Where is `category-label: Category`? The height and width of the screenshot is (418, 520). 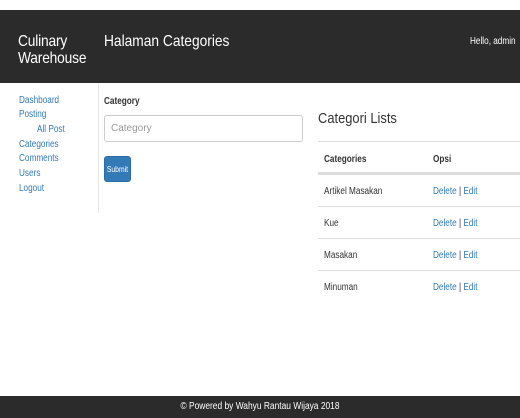 category-label: Category is located at coordinates (122, 101).